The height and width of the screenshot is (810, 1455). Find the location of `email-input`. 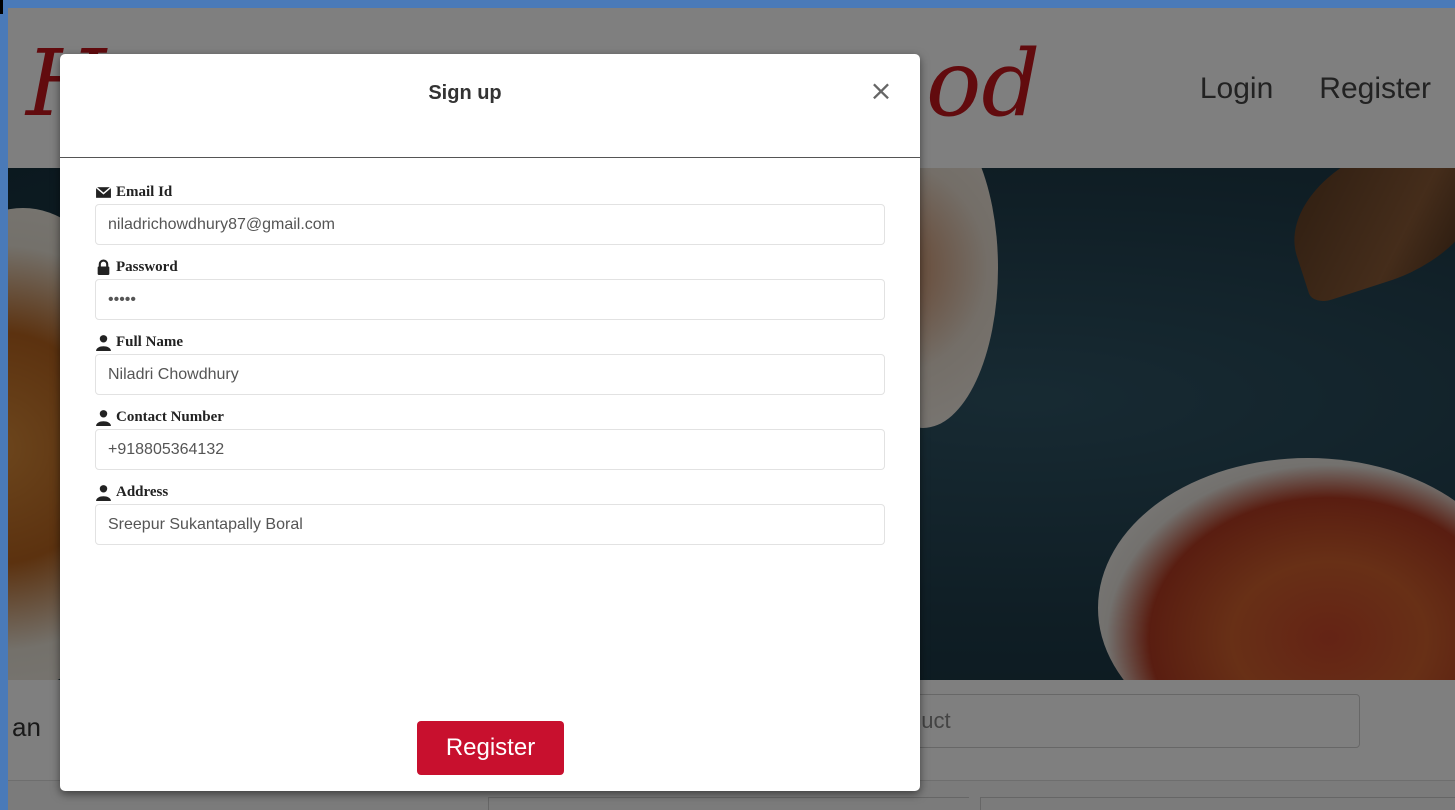

email-input is located at coordinates (490, 224).